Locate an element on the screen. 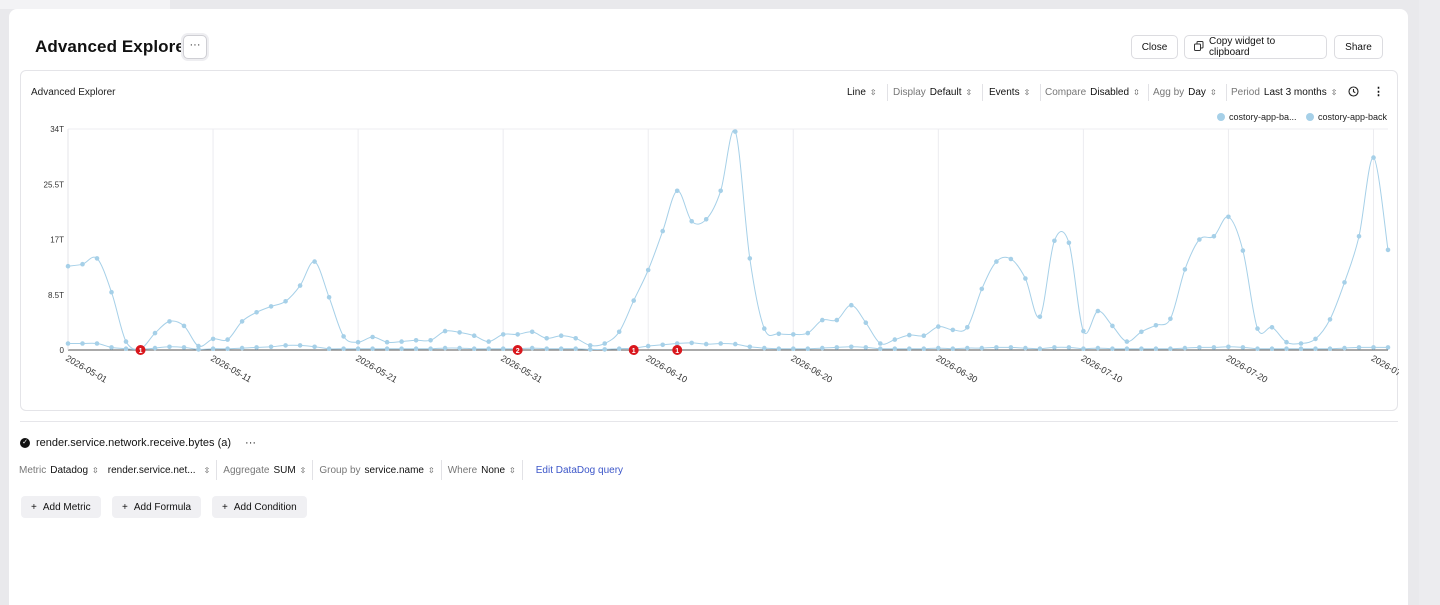  close-button-label: Close is located at coordinates (1154, 47).